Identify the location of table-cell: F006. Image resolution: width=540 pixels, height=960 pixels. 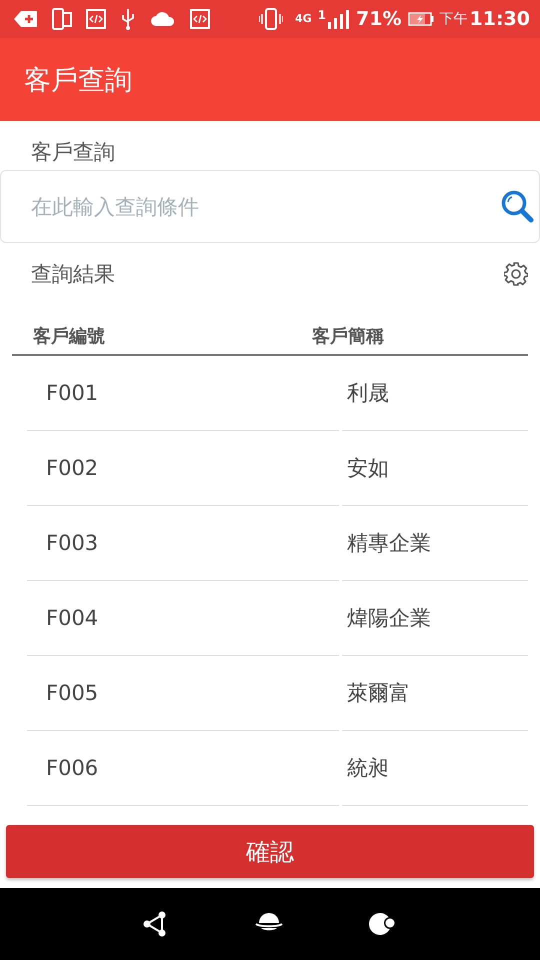
(72, 768).